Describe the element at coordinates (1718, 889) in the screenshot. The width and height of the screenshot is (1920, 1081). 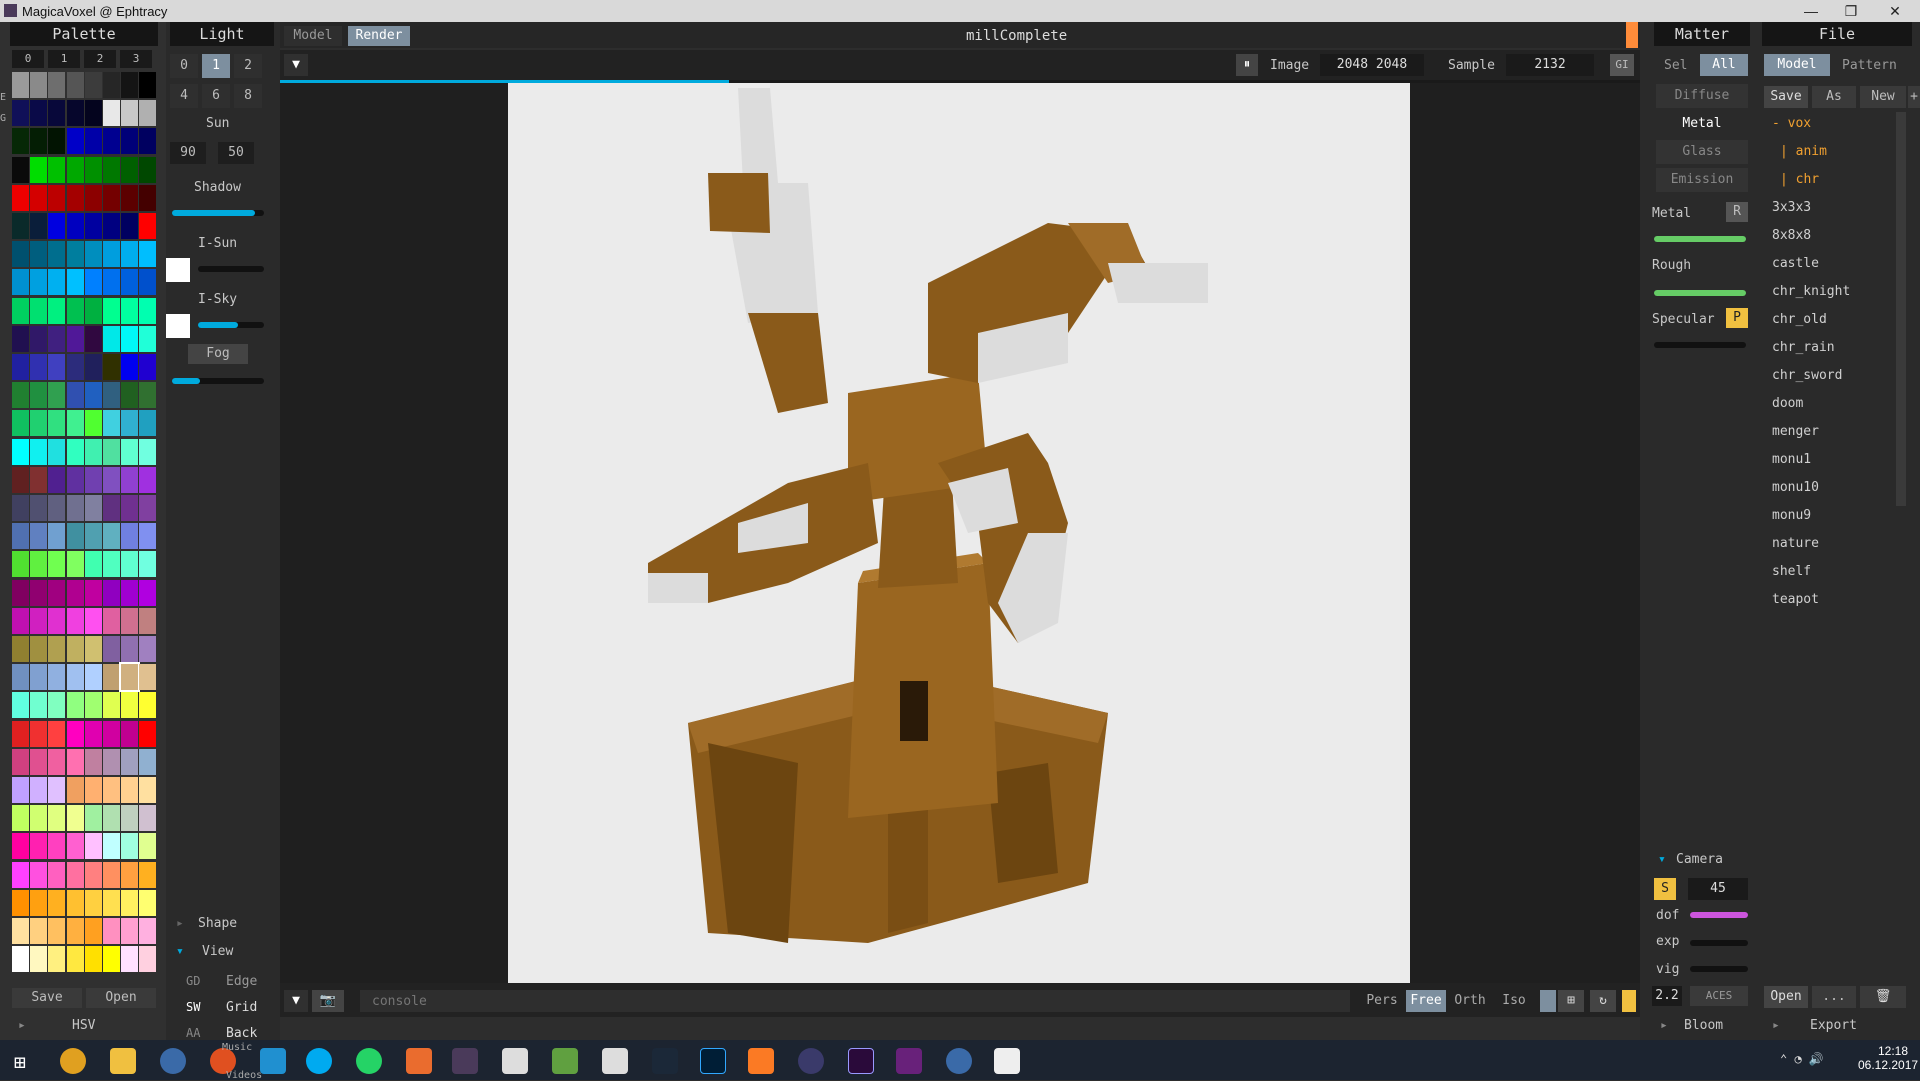
I see `camera-fov-field: 45` at that location.